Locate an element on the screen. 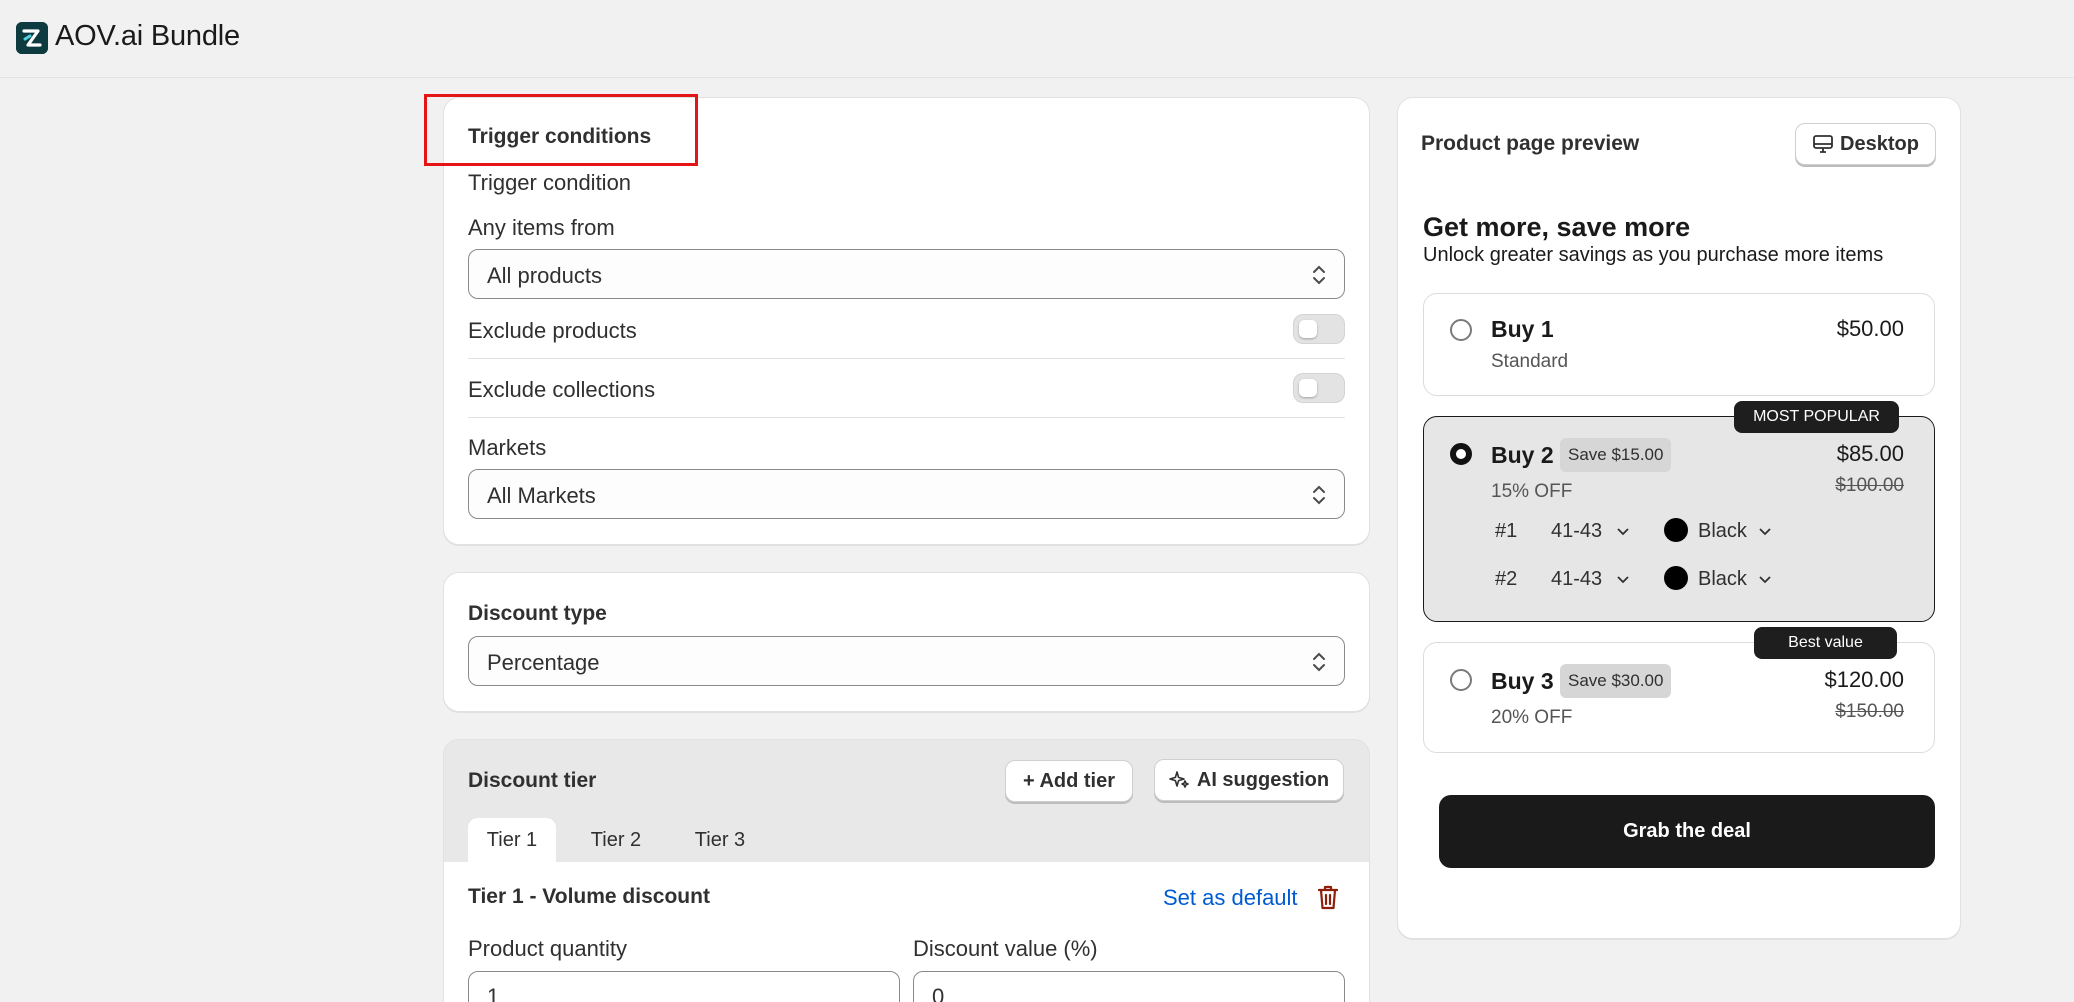 The width and height of the screenshot is (2074, 1002). variant-1-size: 41-43 is located at coordinates (1576, 531).